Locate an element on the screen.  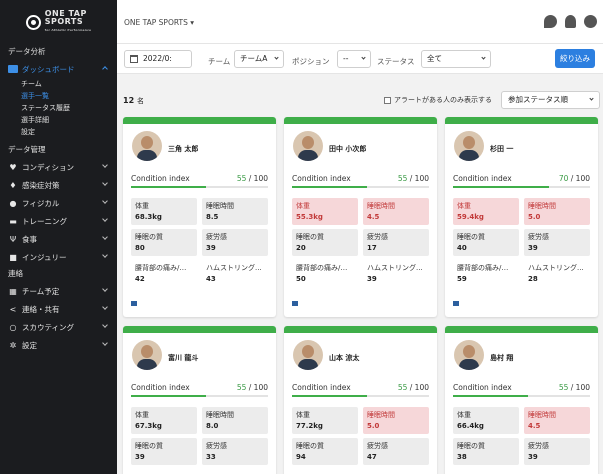
sidebar-item-label: 食事 is located at coordinates (29, 239).